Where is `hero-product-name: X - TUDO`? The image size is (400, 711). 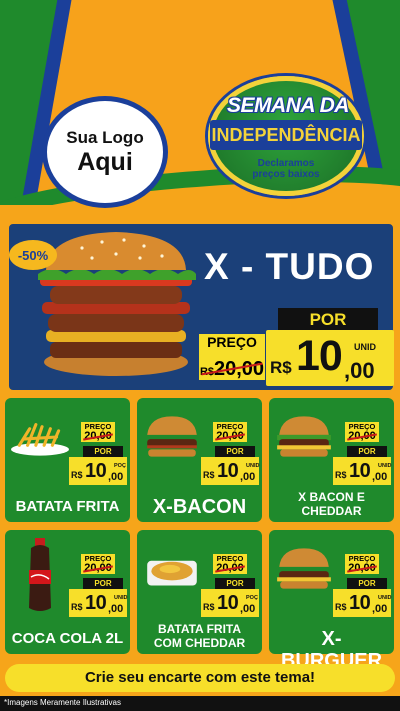
hero-product-name: X - TUDO is located at coordinates (289, 266).